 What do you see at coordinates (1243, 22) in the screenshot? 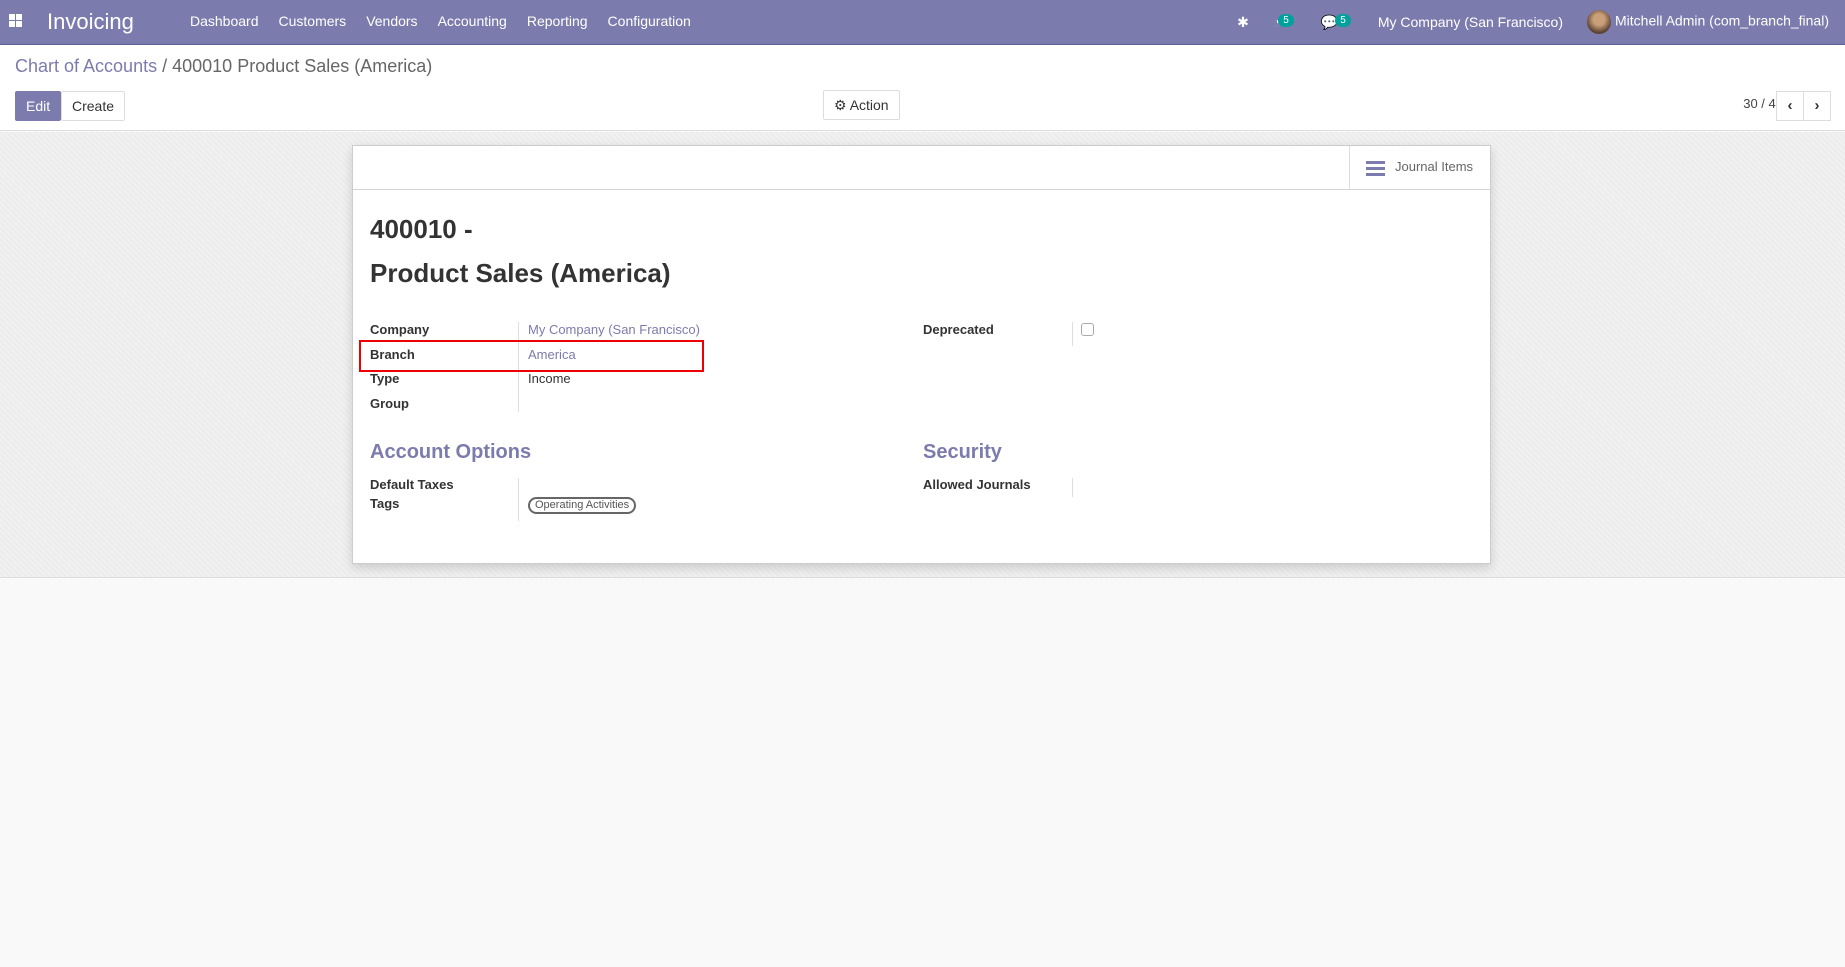
I see `debug-bug-icon: ✱` at bounding box center [1243, 22].